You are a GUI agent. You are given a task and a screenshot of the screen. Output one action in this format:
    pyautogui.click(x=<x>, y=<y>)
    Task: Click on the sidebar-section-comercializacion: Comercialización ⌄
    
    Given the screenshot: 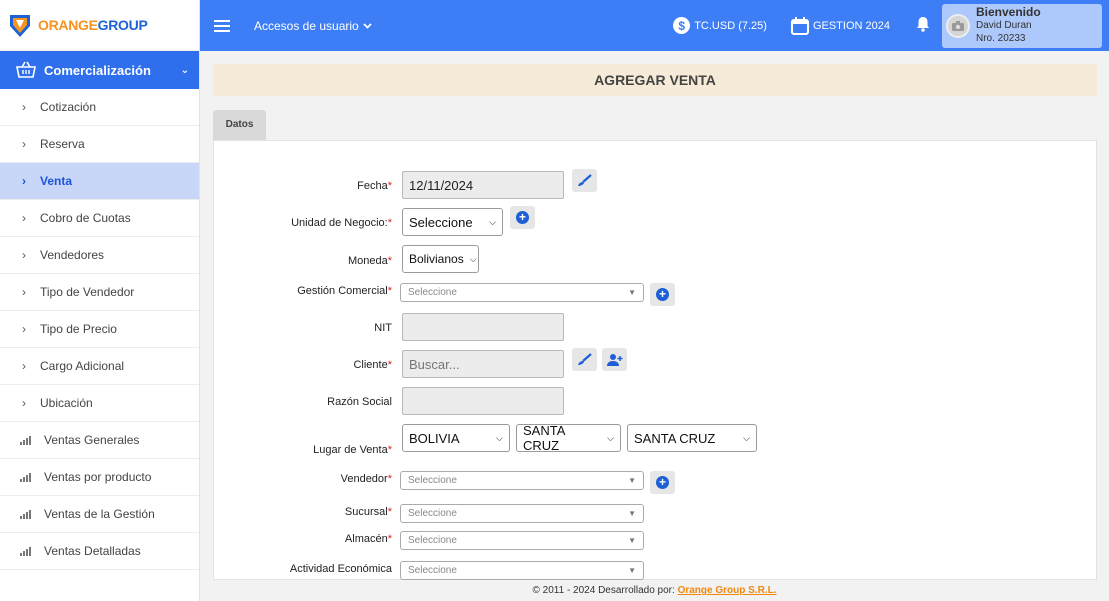 What is the action you would take?
    pyautogui.click(x=99, y=70)
    